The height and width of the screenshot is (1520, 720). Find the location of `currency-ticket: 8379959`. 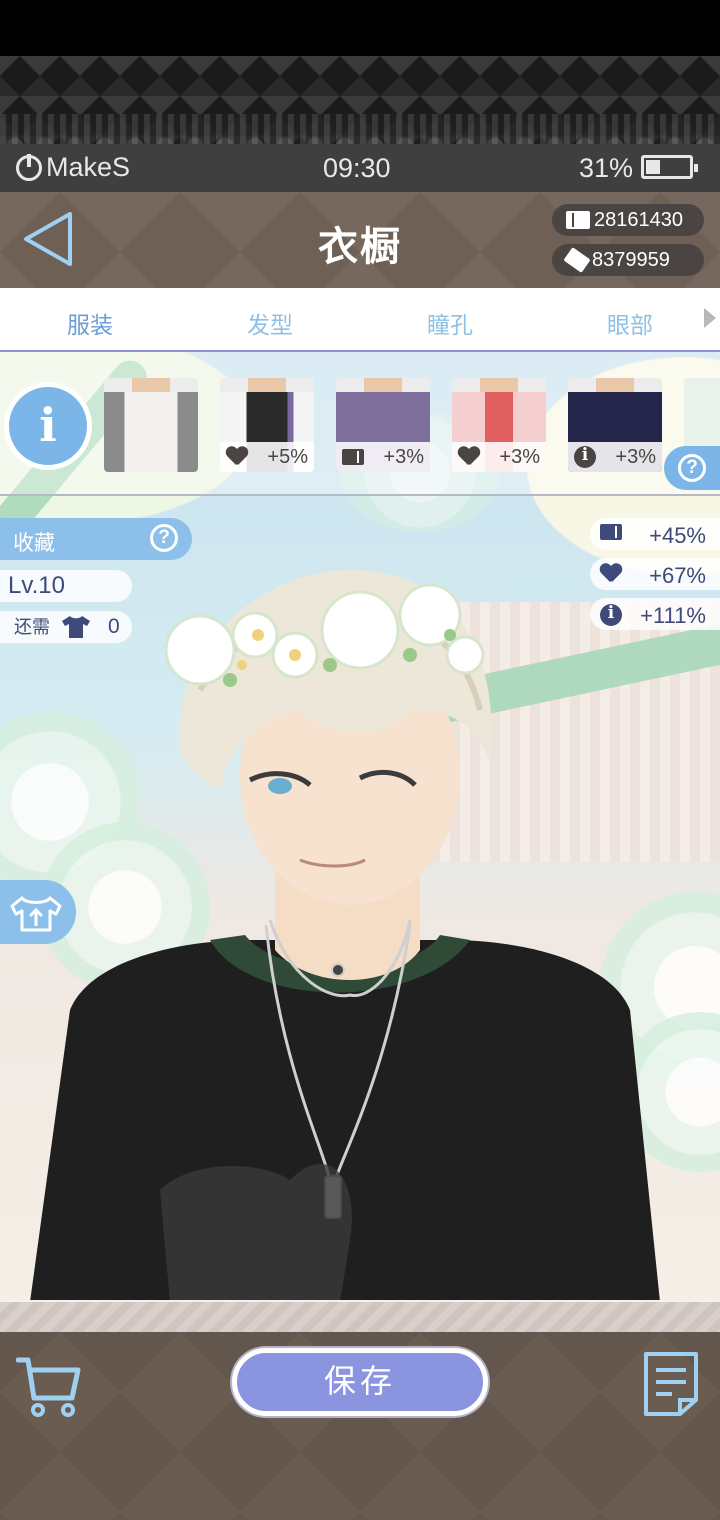

currency-ticket: 8379959 is located at coordinates (628, 260).